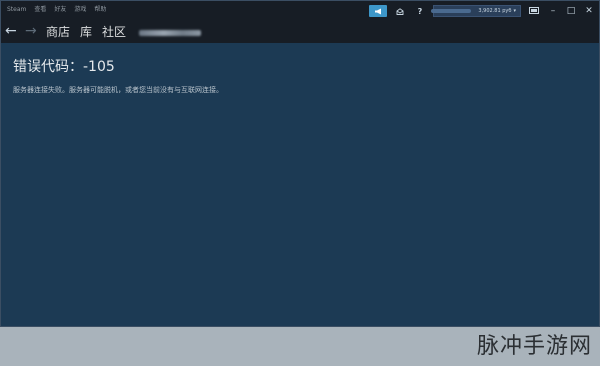 This screenshot has height=366, width=600. Describe the element at coordinates (495, 11) in the screenshot. I see `wallet-balance: 3,902.81 руб` at that location.